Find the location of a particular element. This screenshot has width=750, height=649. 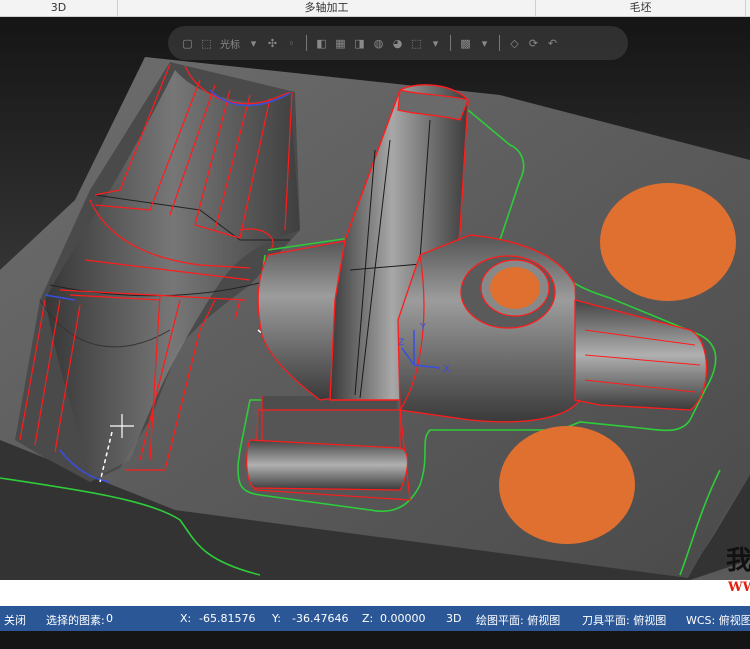

status-gplane: 绘图平面: 俯视图 is located at coordinates (518, 620).